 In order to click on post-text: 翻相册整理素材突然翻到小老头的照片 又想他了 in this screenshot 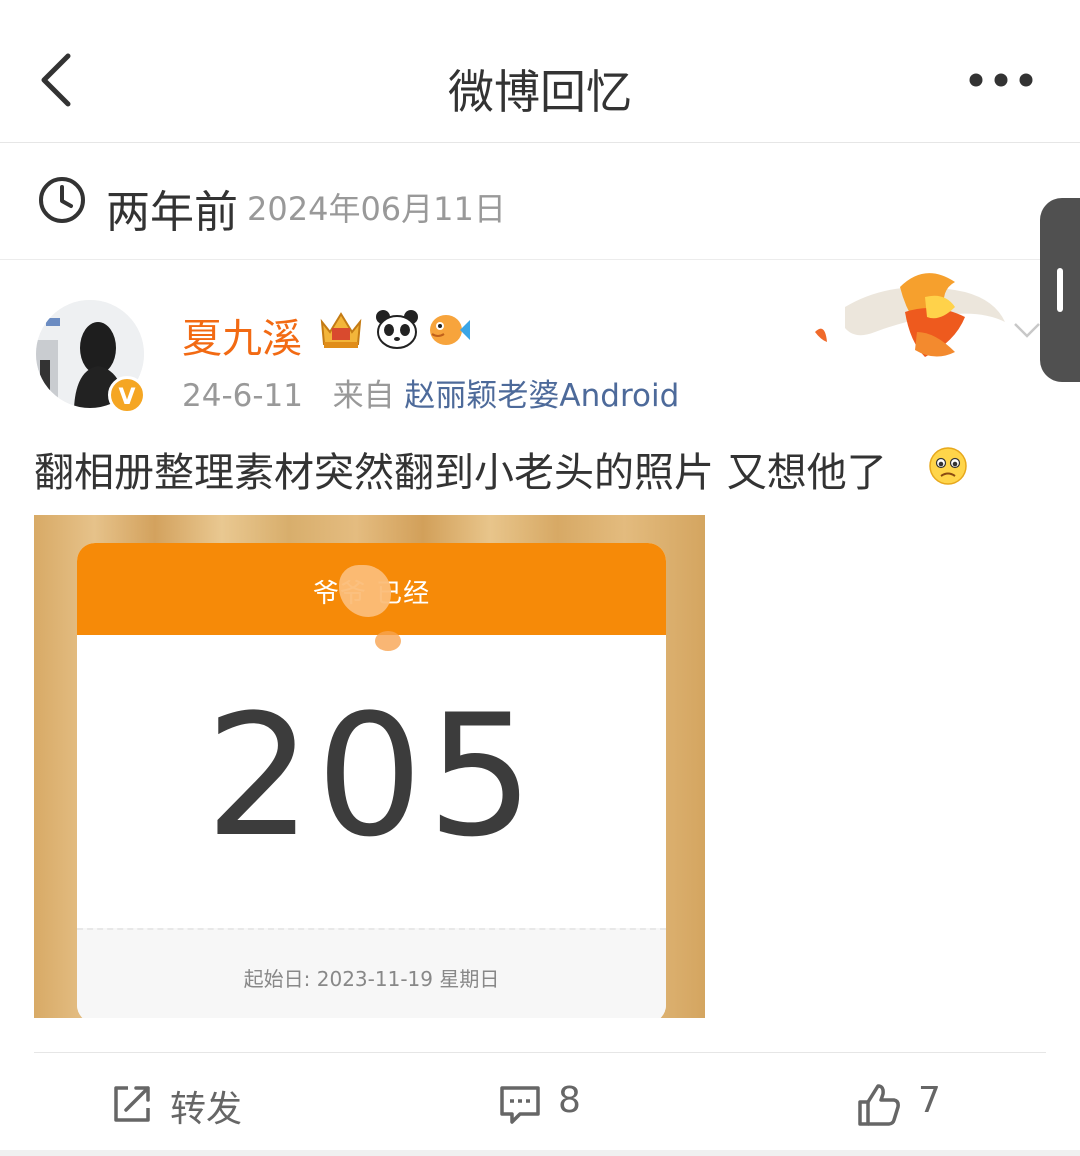, I will do `click(460, 473)`.